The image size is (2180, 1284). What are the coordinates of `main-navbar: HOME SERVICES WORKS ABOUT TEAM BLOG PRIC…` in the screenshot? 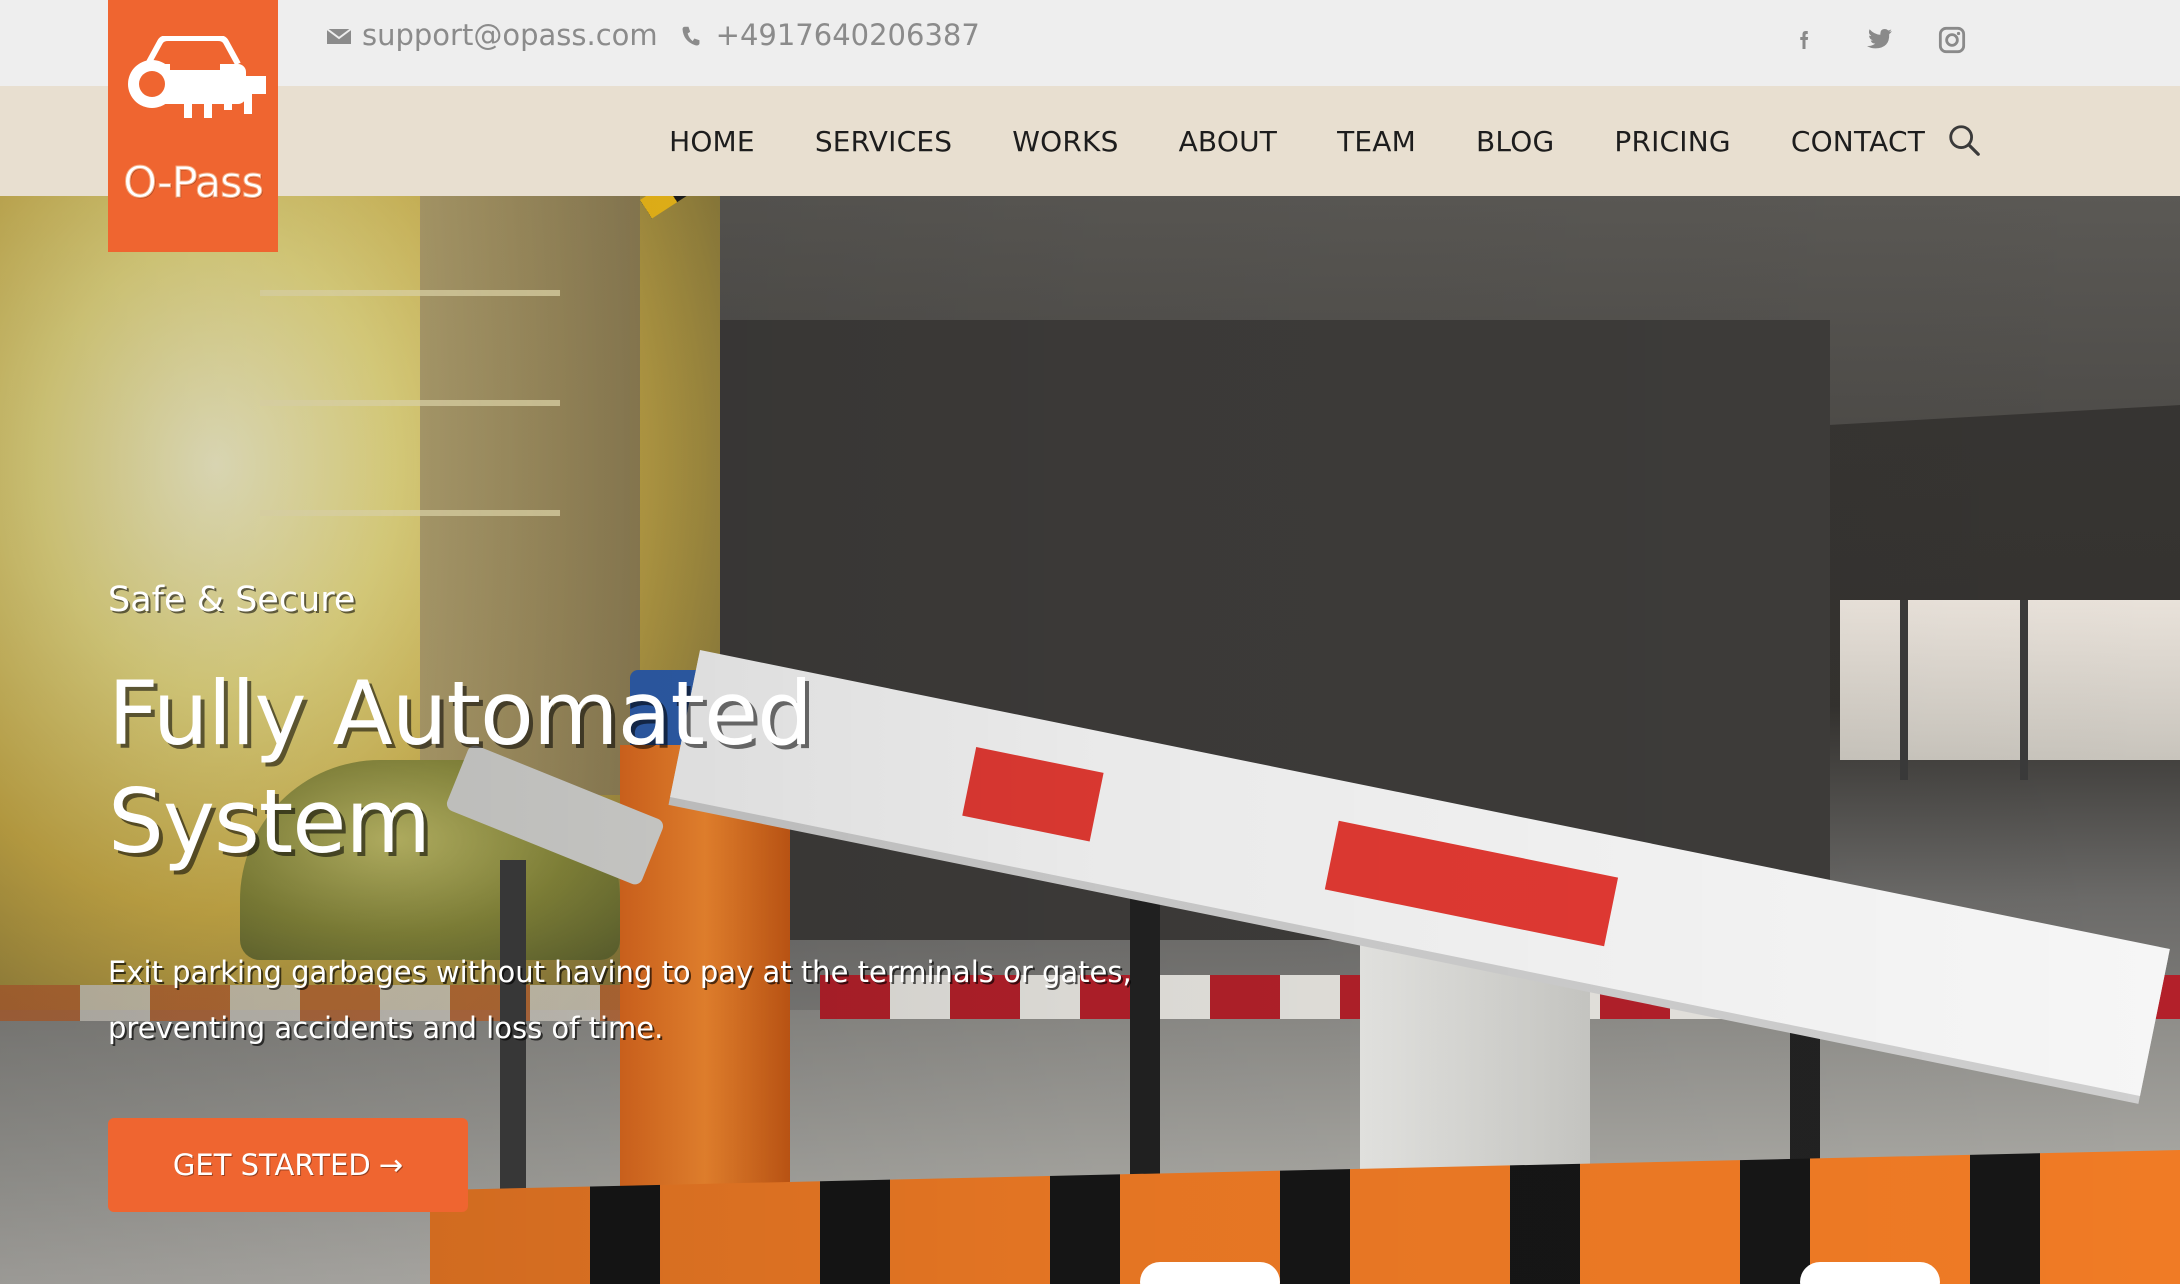 It's located at (1090, 141).